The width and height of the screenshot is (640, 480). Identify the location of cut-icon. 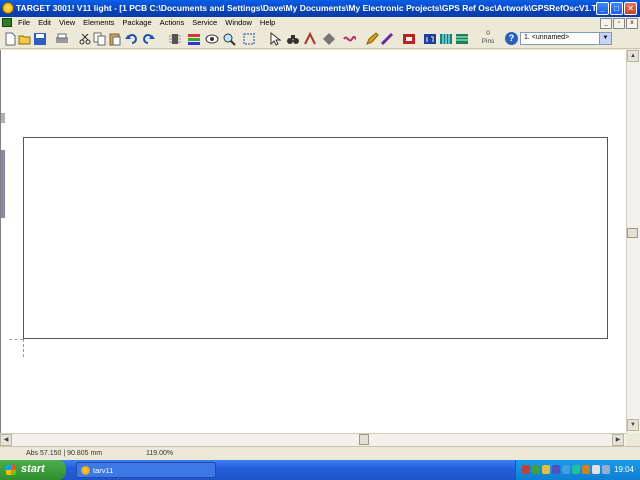
(85, 39).